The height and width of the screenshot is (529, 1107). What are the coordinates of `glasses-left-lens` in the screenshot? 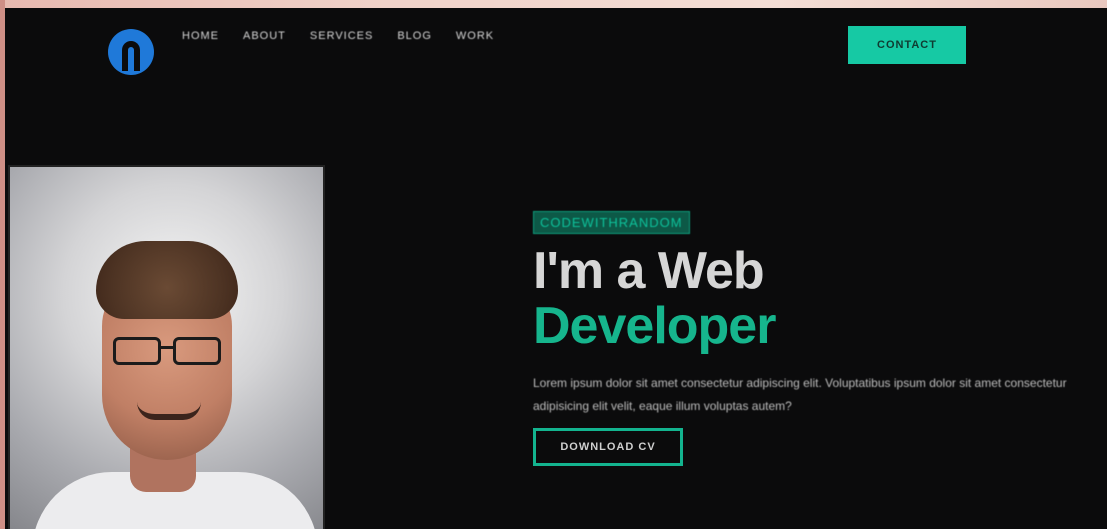 It's located at (137, 351).